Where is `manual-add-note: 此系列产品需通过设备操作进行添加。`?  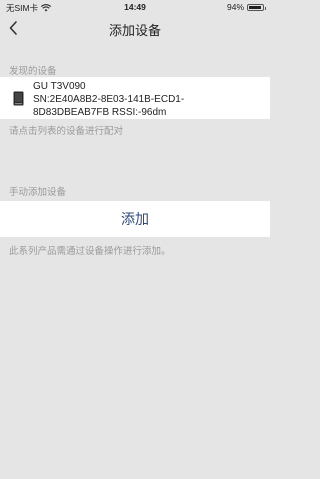
manual-add-note: 此系列产品需通过设备操作进行添加。 is located at coordinates (90, 251).